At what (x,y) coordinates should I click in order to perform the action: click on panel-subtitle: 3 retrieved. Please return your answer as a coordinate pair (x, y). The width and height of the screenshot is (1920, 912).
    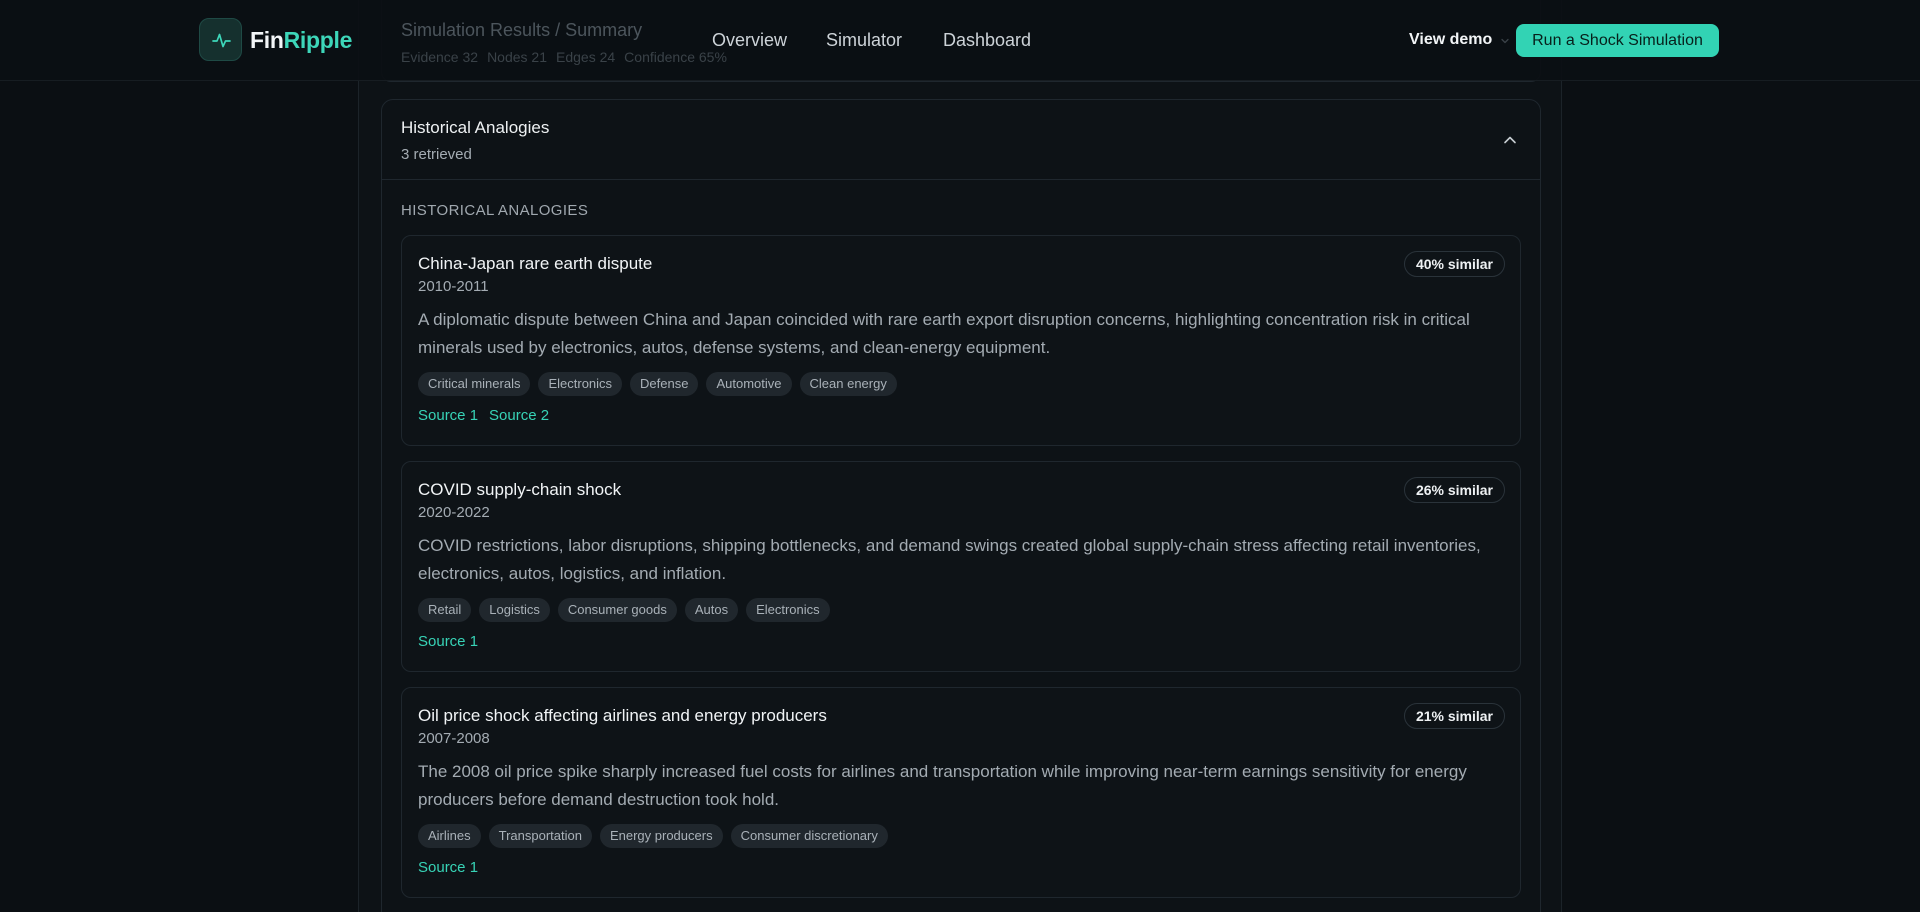
    Looking at the image, I should click on (436, 154).